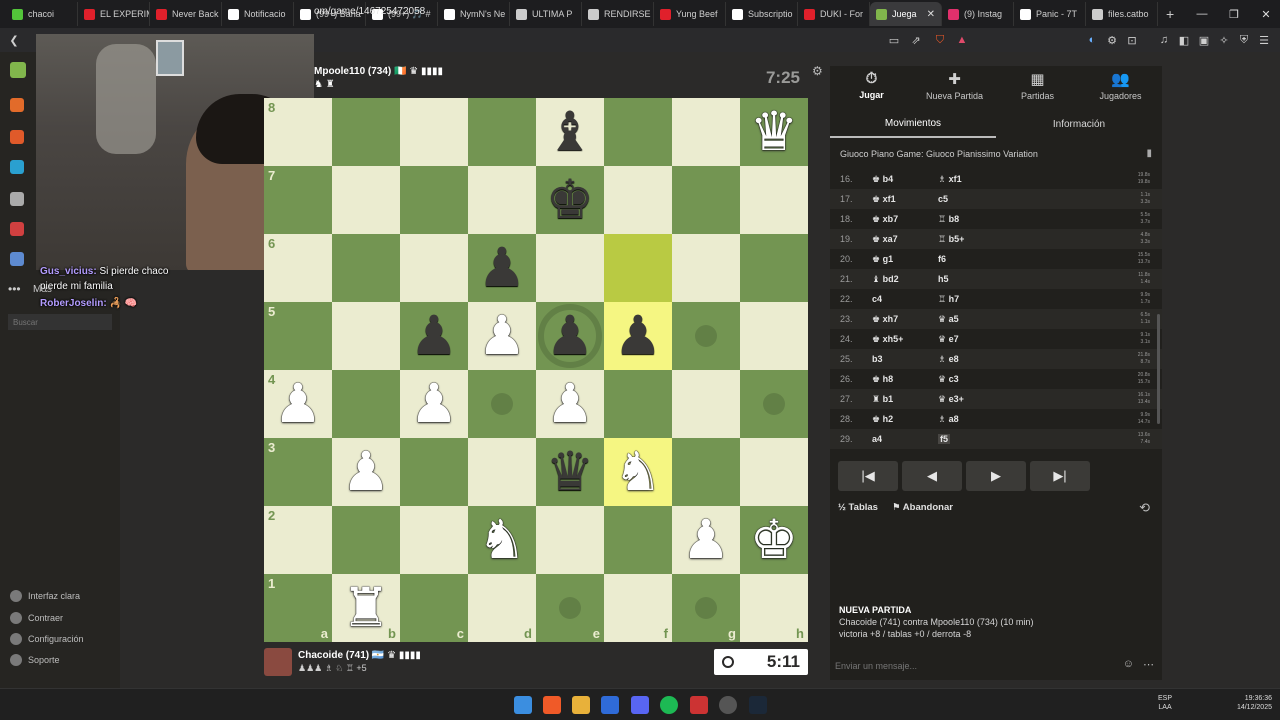 This screenshot has height=720, width=1280. Describe the element at coordinates (434, 268) in the screenshot. I see `square-c6` at that location.